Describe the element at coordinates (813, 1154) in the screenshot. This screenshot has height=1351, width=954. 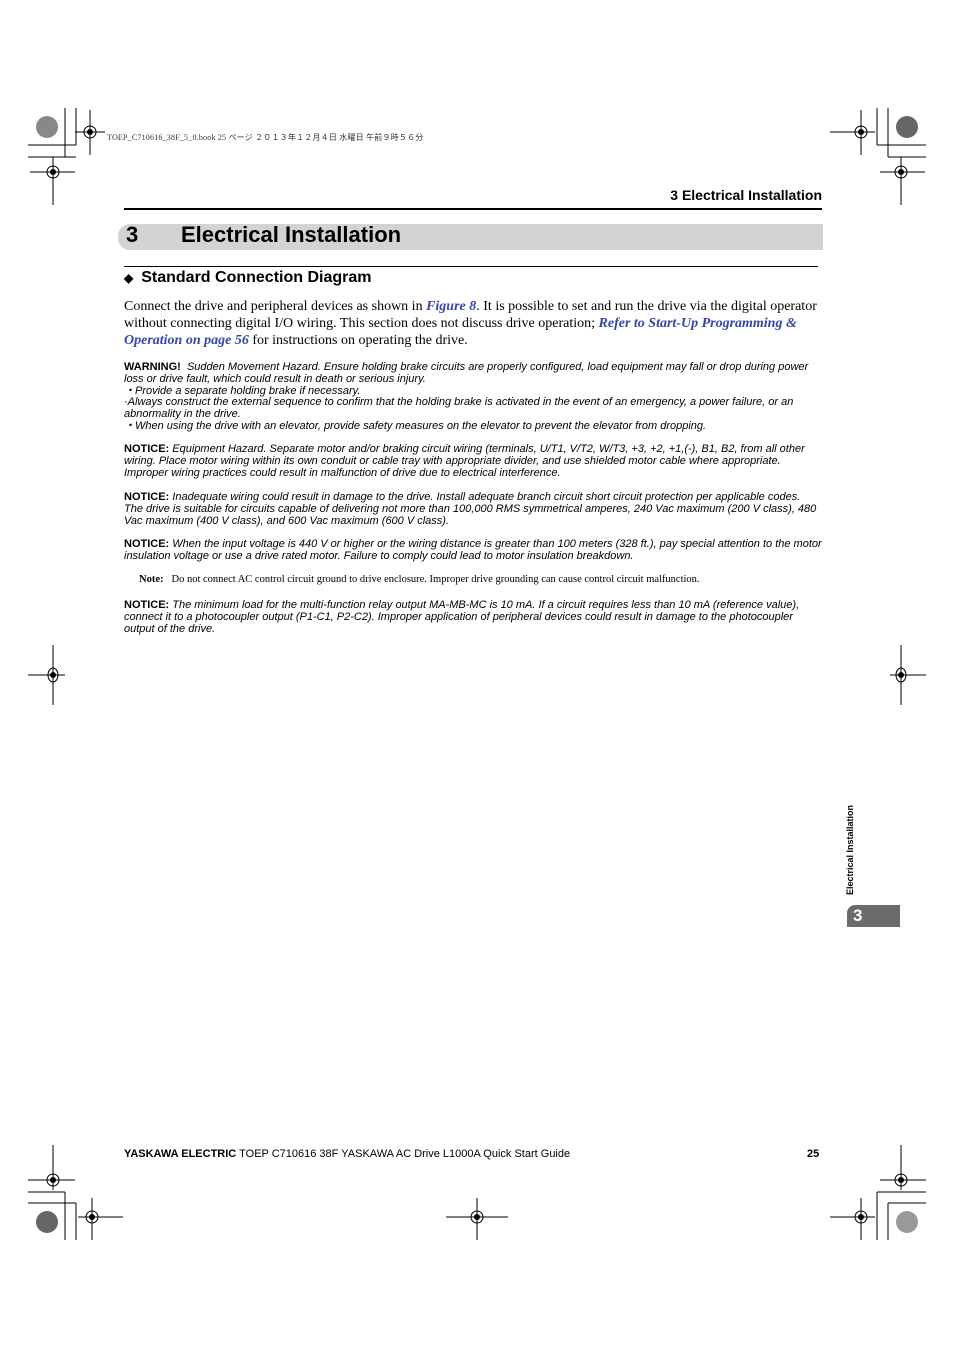
I see `page-number: 25` at that location.